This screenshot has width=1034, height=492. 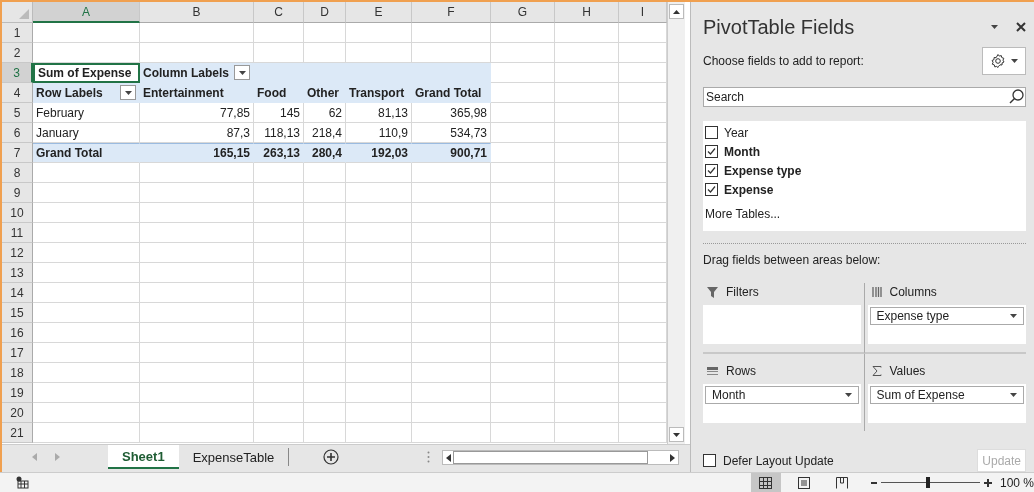 I want to click on pane-options-icon, so click(x=994, y=27).